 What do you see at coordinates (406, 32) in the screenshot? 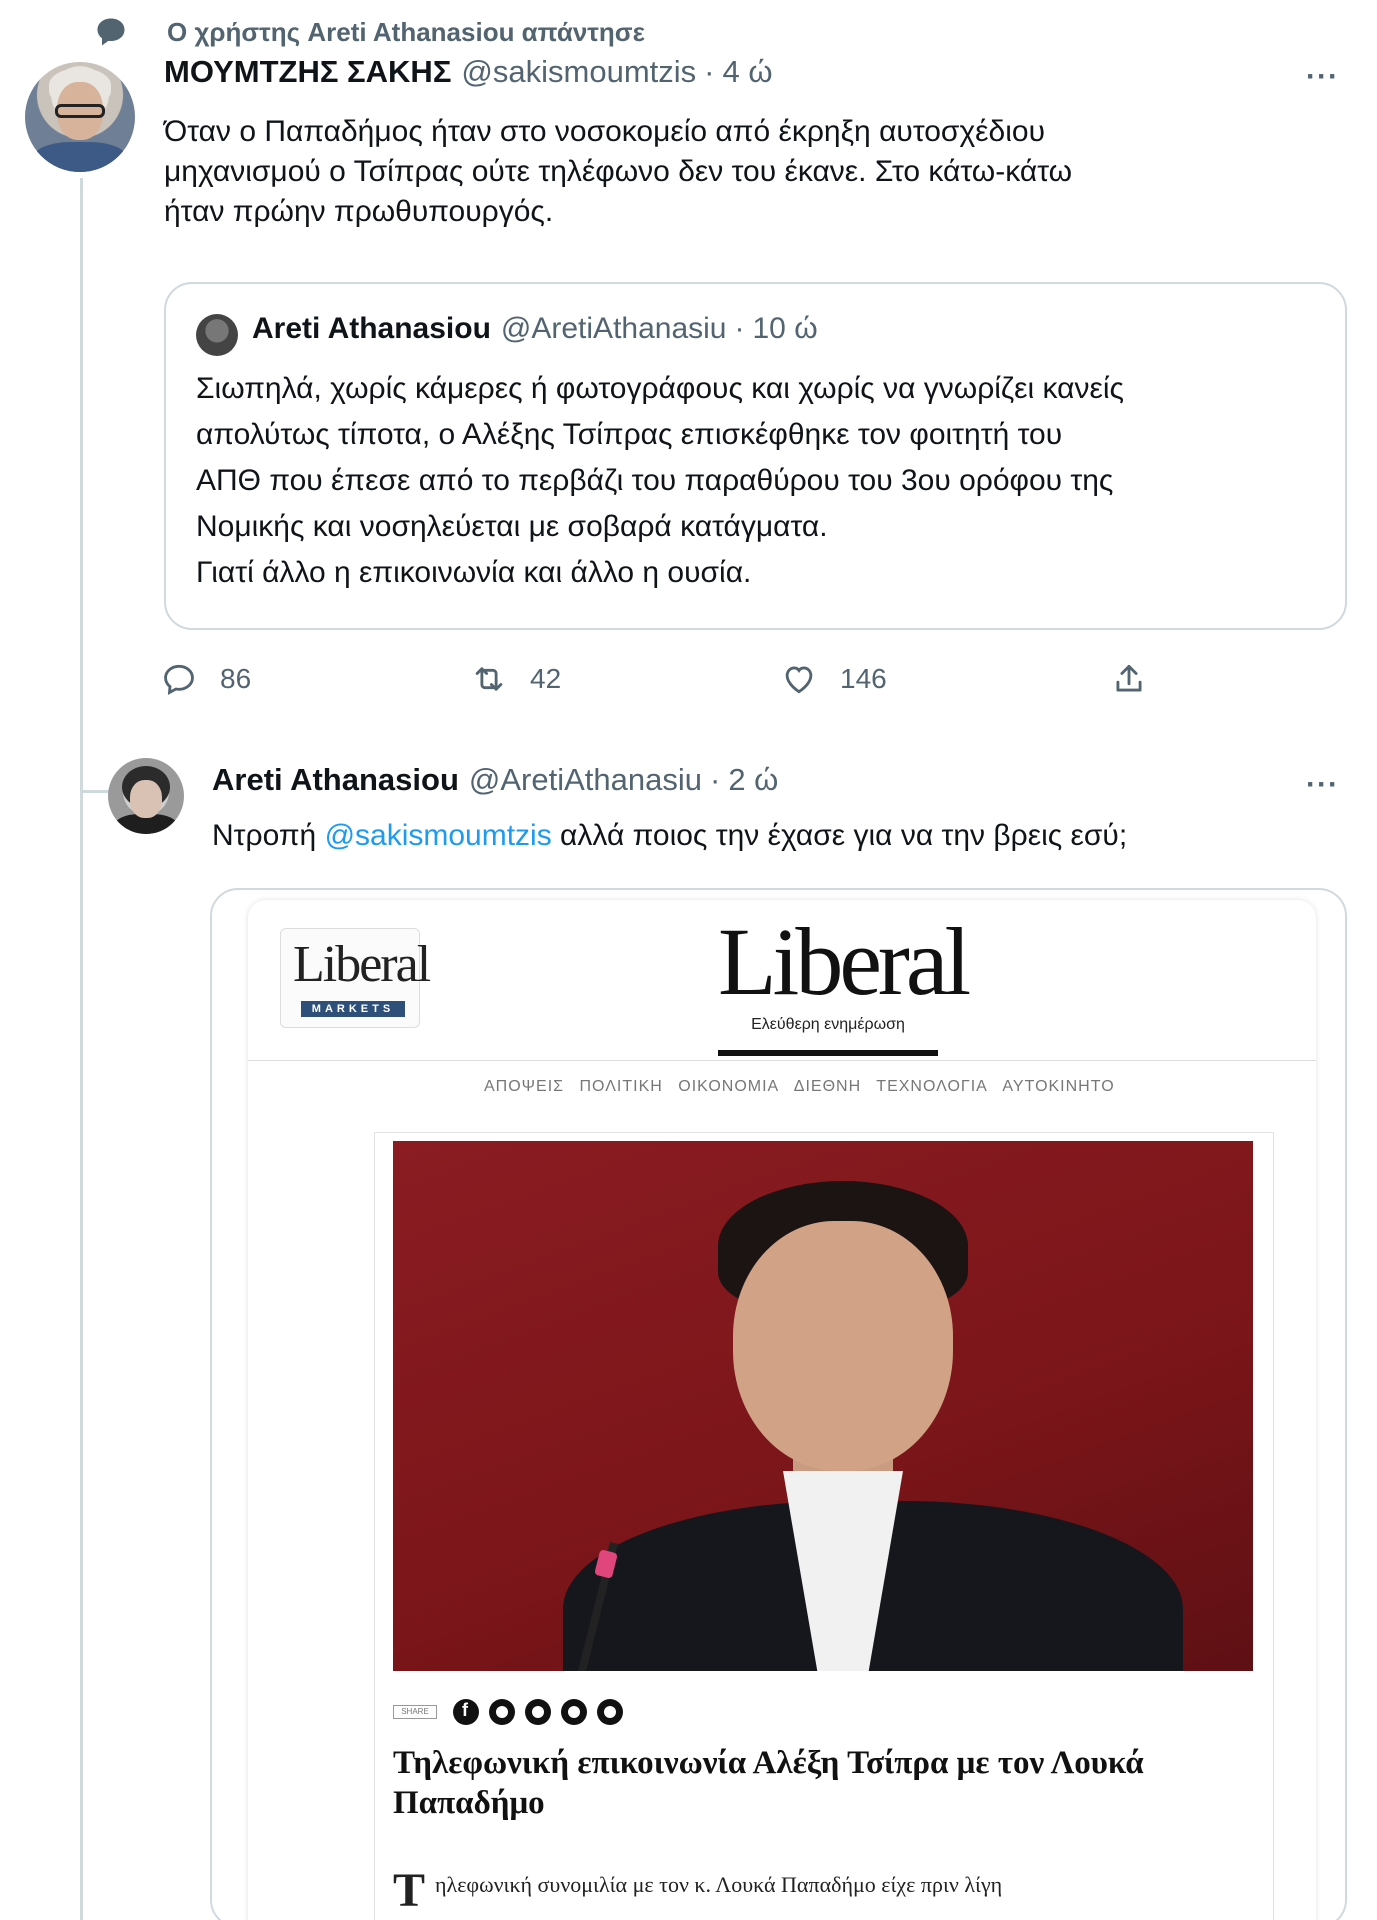
I see `social-context-text: Ο χρήστης Areti Athanasiou απάντησε` at bounding box center [406, 32].